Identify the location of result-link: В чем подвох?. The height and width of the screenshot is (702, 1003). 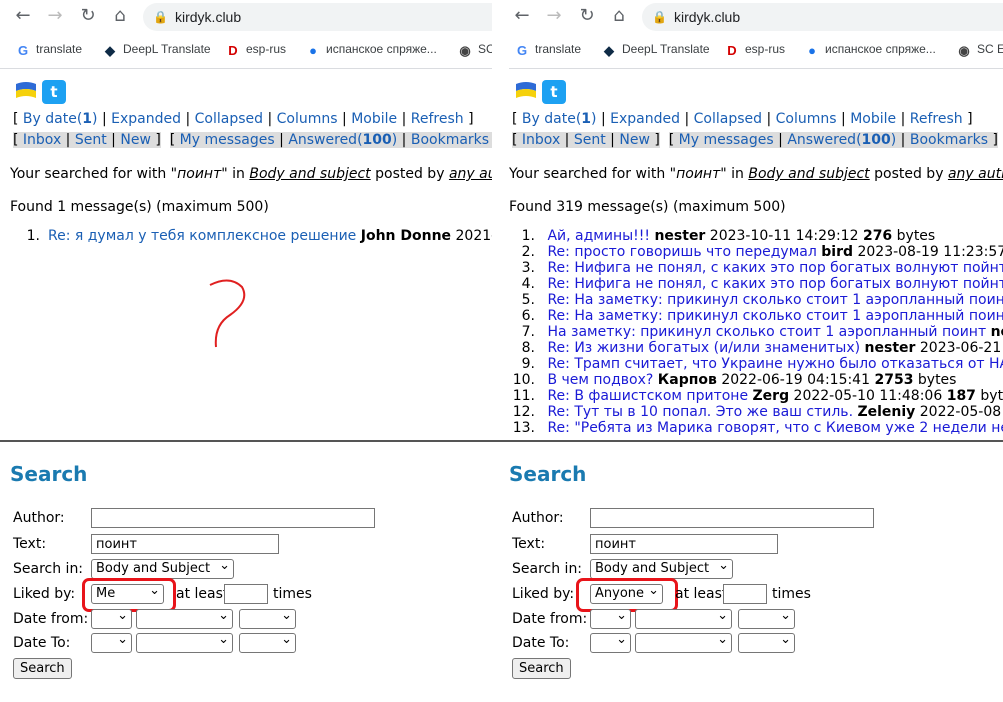
(600, 380).